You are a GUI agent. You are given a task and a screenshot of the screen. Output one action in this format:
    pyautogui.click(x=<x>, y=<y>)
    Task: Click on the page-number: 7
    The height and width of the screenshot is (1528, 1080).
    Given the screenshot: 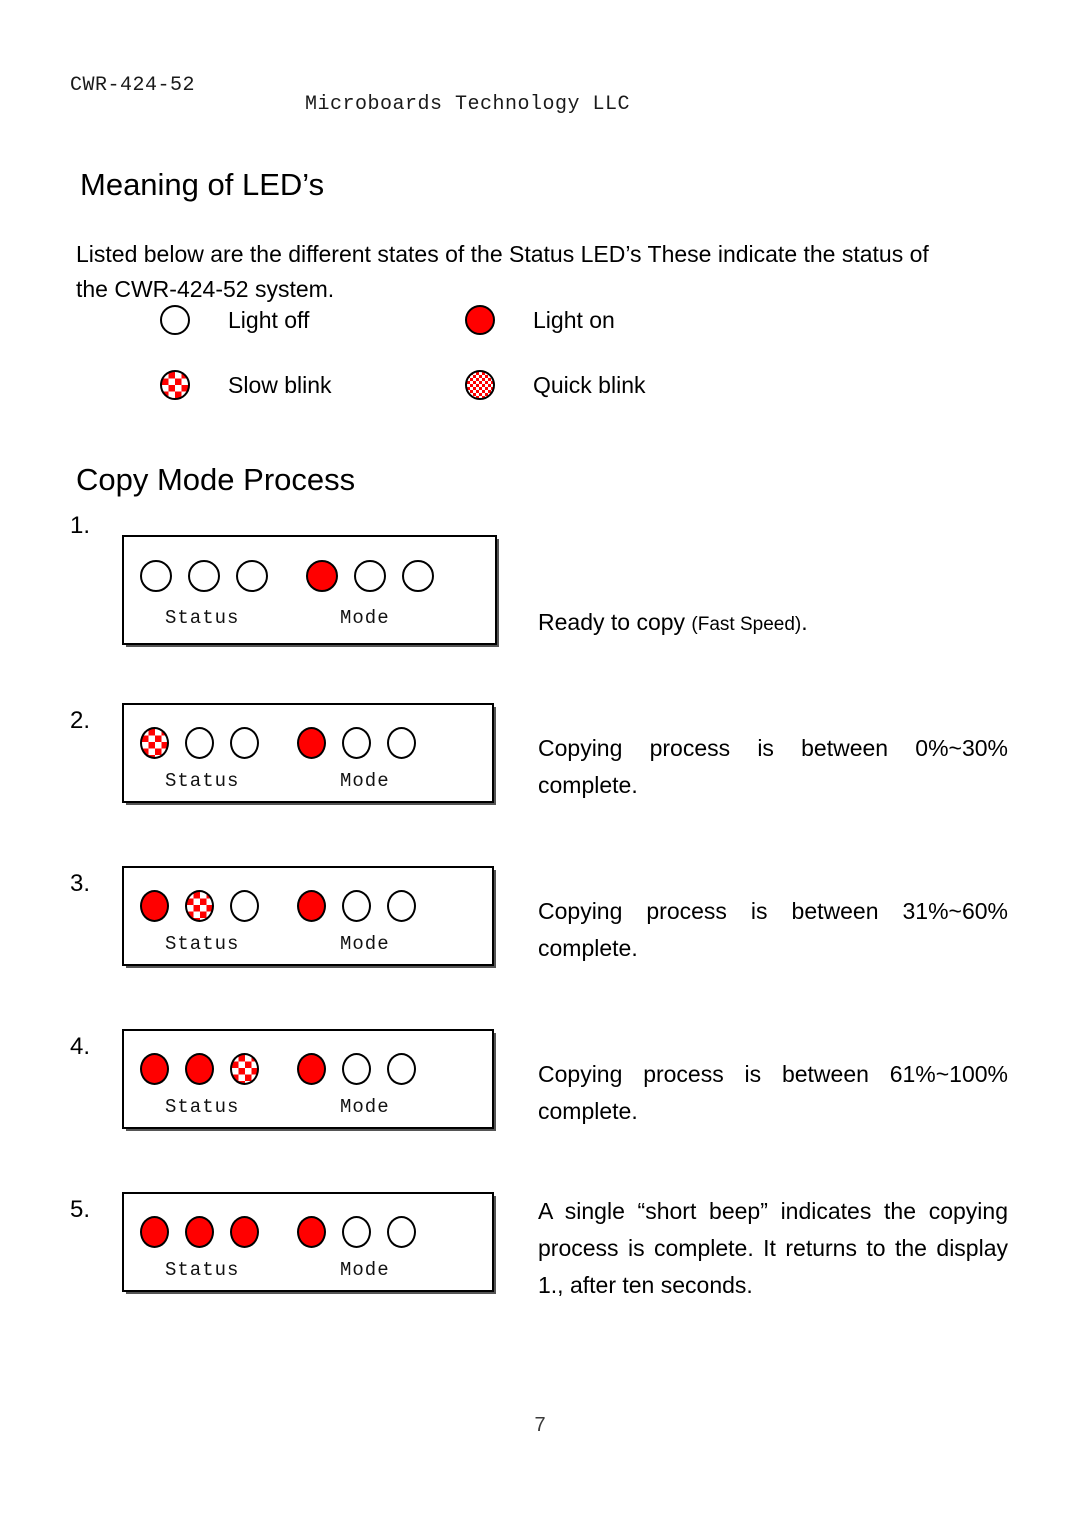 What is the action you would take?
    pyautogui.click(x=540, y=1425)
    